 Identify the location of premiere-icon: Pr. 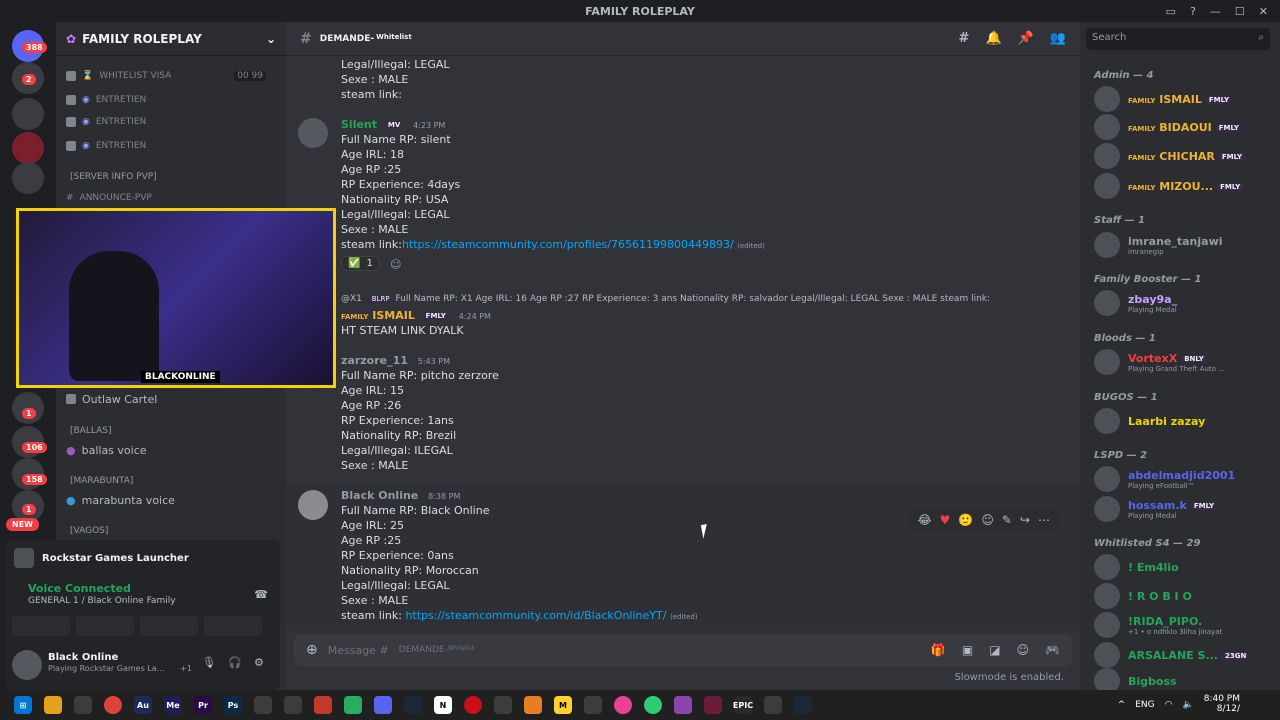
(203, 705).